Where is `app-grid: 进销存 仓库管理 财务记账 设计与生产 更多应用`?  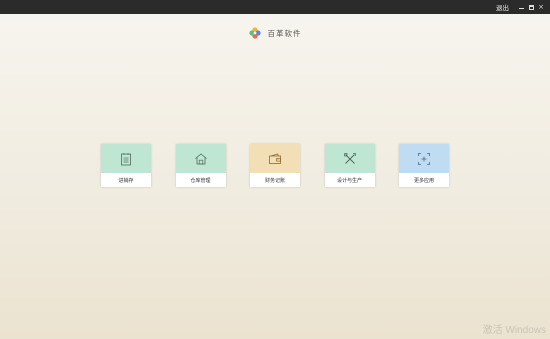
app-grid: 进销存 仓库管理 财务记账 设计与生产 更多应用 is located at coordinates (275, 165).